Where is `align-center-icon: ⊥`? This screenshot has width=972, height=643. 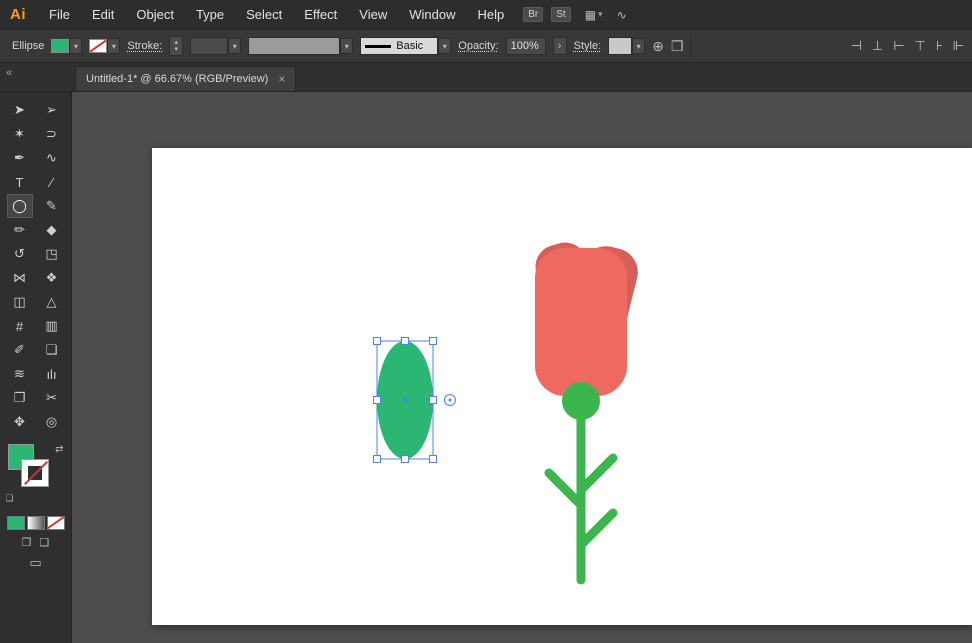
align-center-icon: ⊥ is located at coordinates (877, 46).